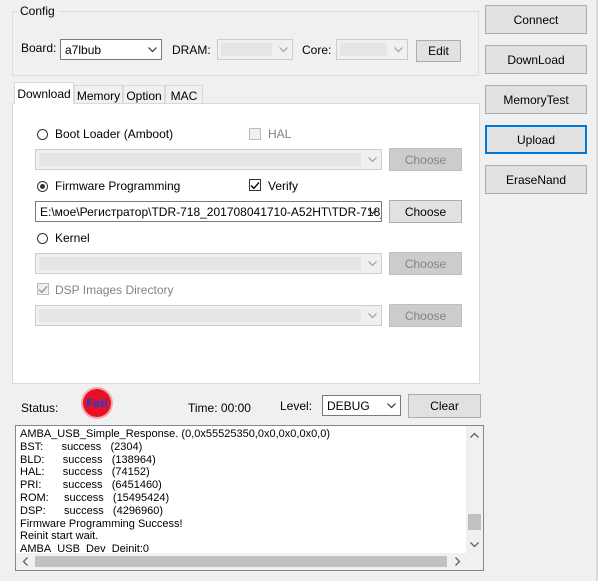 This screenshot has height=581, width=598. I want to click on dsp-path, so click(208, 315).